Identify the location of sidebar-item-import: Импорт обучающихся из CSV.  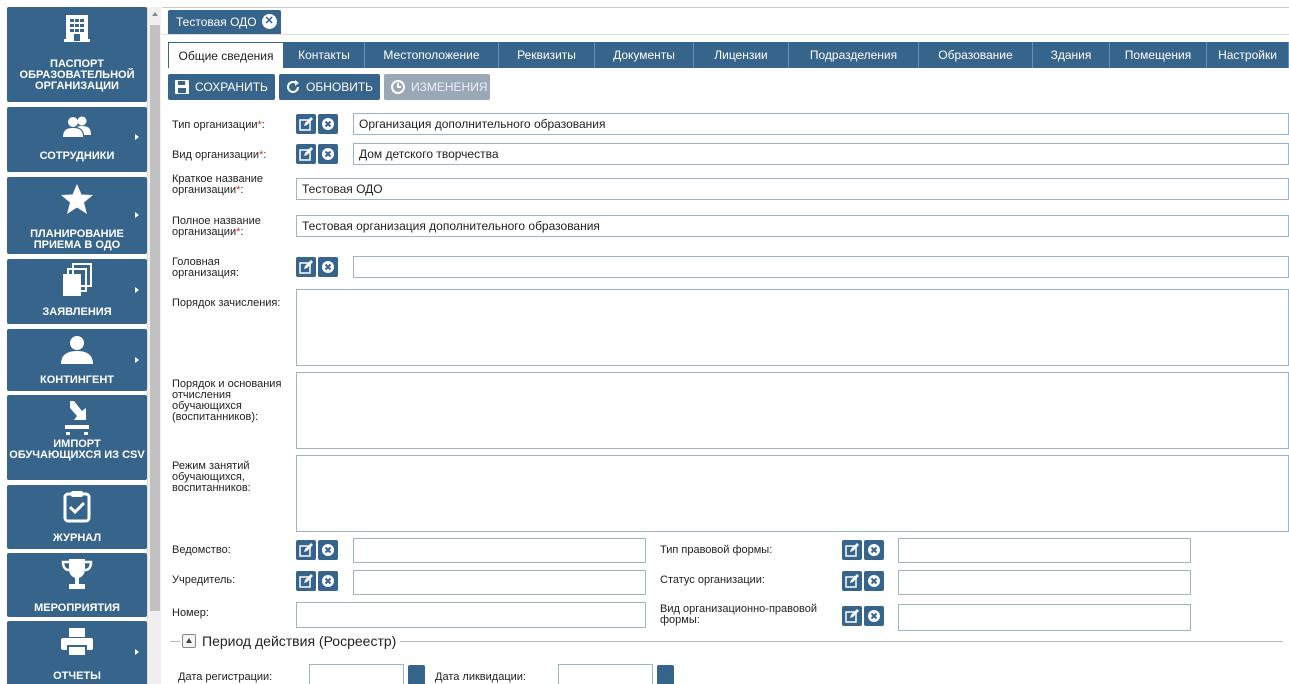
(77, 437).